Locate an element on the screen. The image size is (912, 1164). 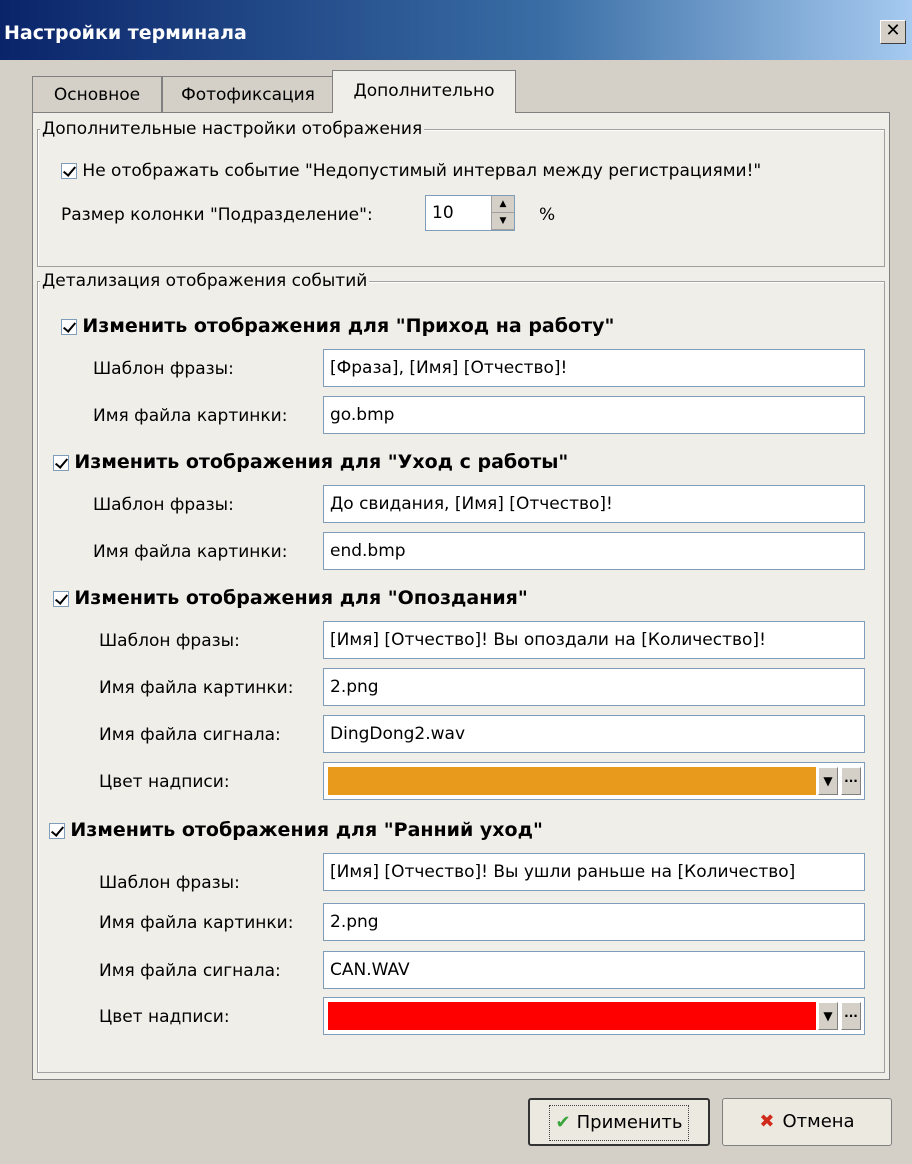
title-bar: Настройки терминала ✕ is located at coordinates (456, 30).